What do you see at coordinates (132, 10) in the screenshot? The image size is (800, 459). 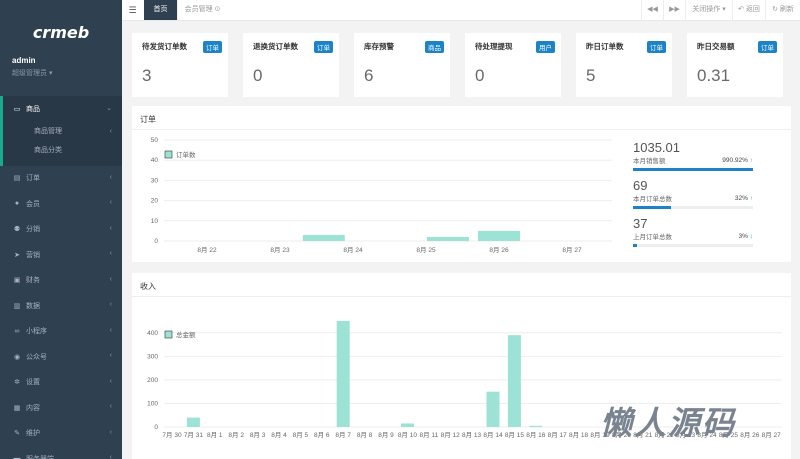 I see `menu-toggle-icon: ☰` at bounding box center [132, 10].